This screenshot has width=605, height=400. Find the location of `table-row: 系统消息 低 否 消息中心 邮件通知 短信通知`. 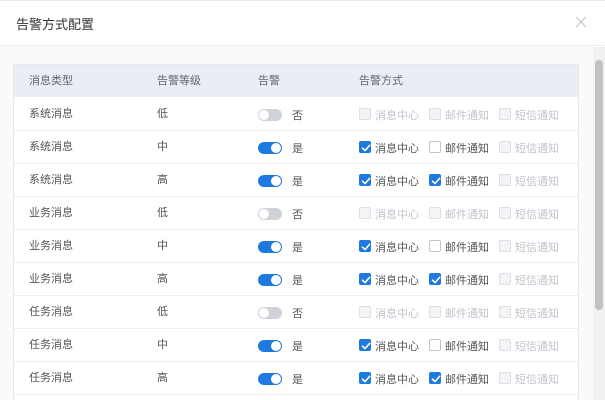

table-row: 系统消息 低 否 消息中心 邮件通知 短信通知 is located at coordinates (296, 114).